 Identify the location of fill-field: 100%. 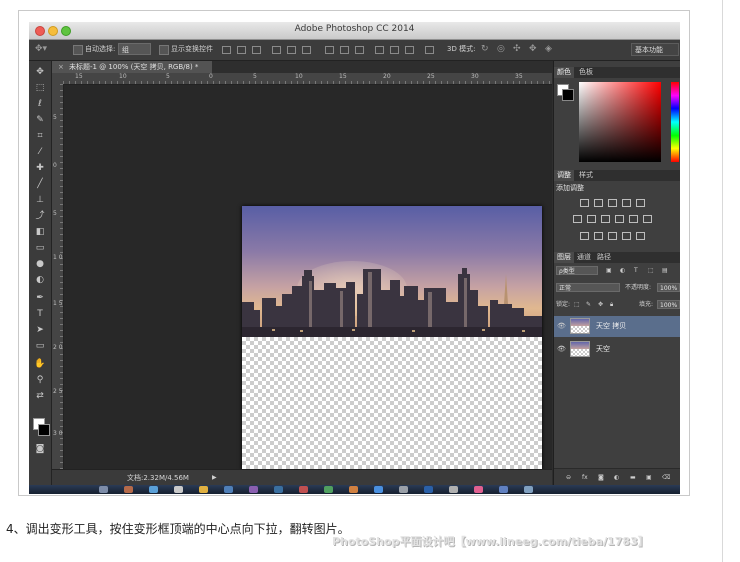
(668, 304).